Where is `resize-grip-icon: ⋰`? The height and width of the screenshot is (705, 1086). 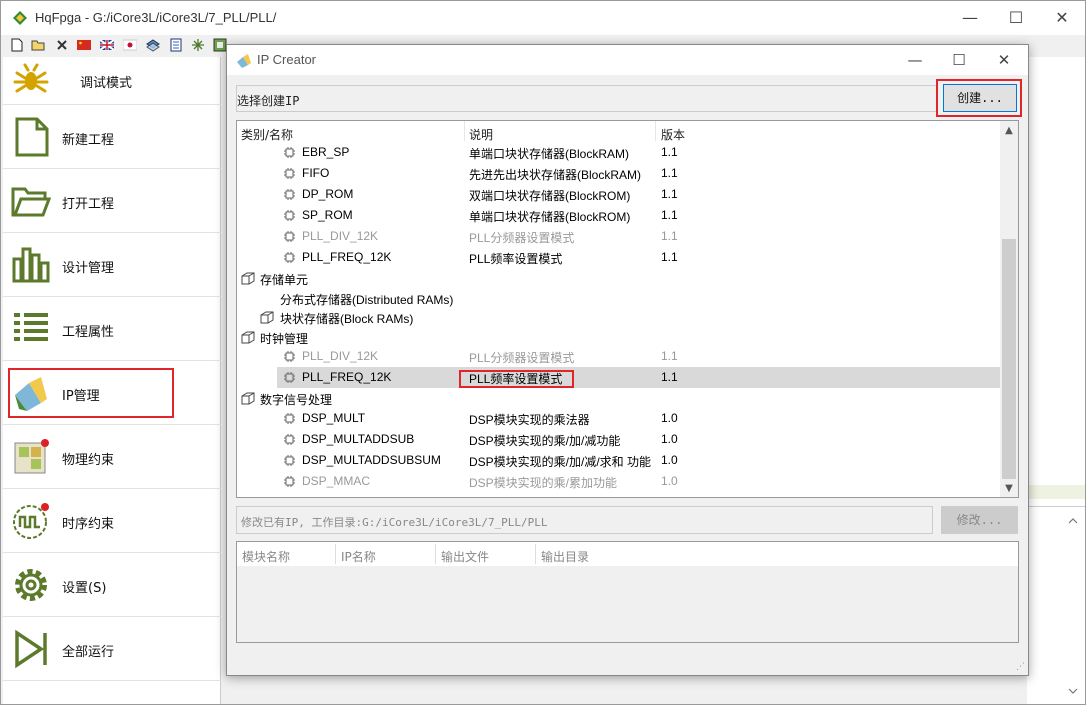 resize-grip-icon: ⋰ is located at coordinates (1020, 667).